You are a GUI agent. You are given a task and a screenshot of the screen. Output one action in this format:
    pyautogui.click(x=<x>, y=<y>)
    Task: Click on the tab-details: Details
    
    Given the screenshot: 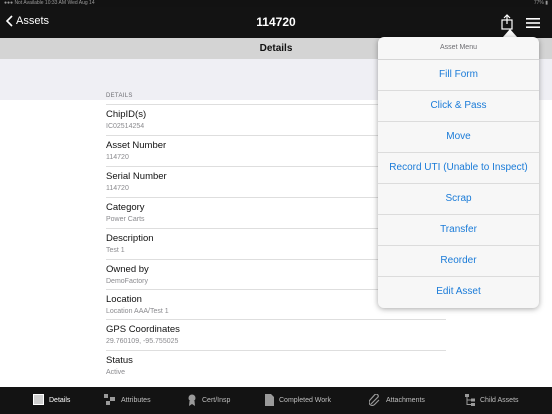 What is the action you would take?
    pyautogui.click(x=51, y=400)
    